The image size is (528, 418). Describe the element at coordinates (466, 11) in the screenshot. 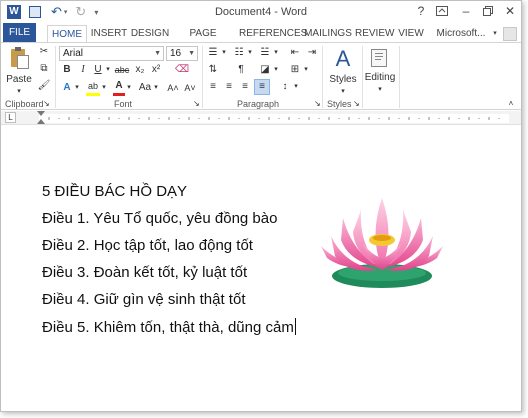

I see `minimize-button: –` at that location.